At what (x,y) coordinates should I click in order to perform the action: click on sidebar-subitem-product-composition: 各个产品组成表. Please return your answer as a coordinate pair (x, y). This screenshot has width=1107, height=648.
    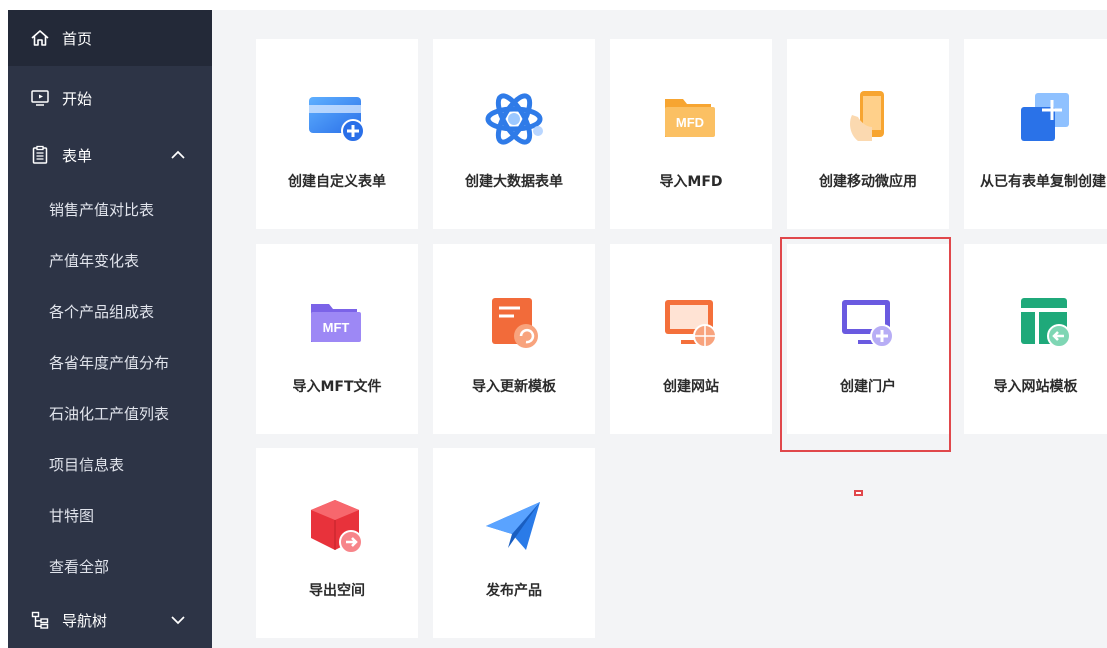
    Looking at the image, I should click on (110, 311).